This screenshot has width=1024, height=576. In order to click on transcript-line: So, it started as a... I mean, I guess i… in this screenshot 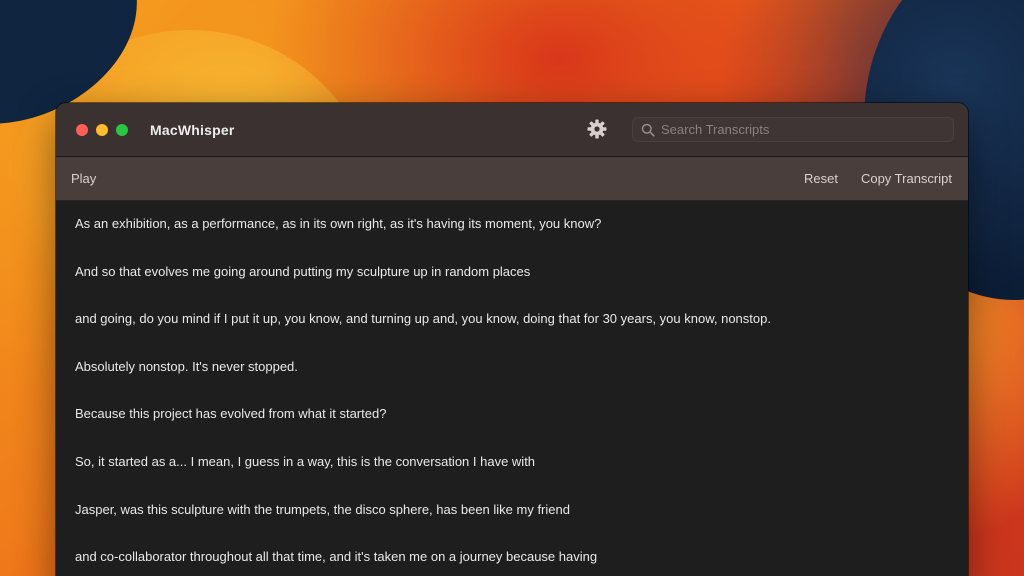, I will do `click(305, 461)`.